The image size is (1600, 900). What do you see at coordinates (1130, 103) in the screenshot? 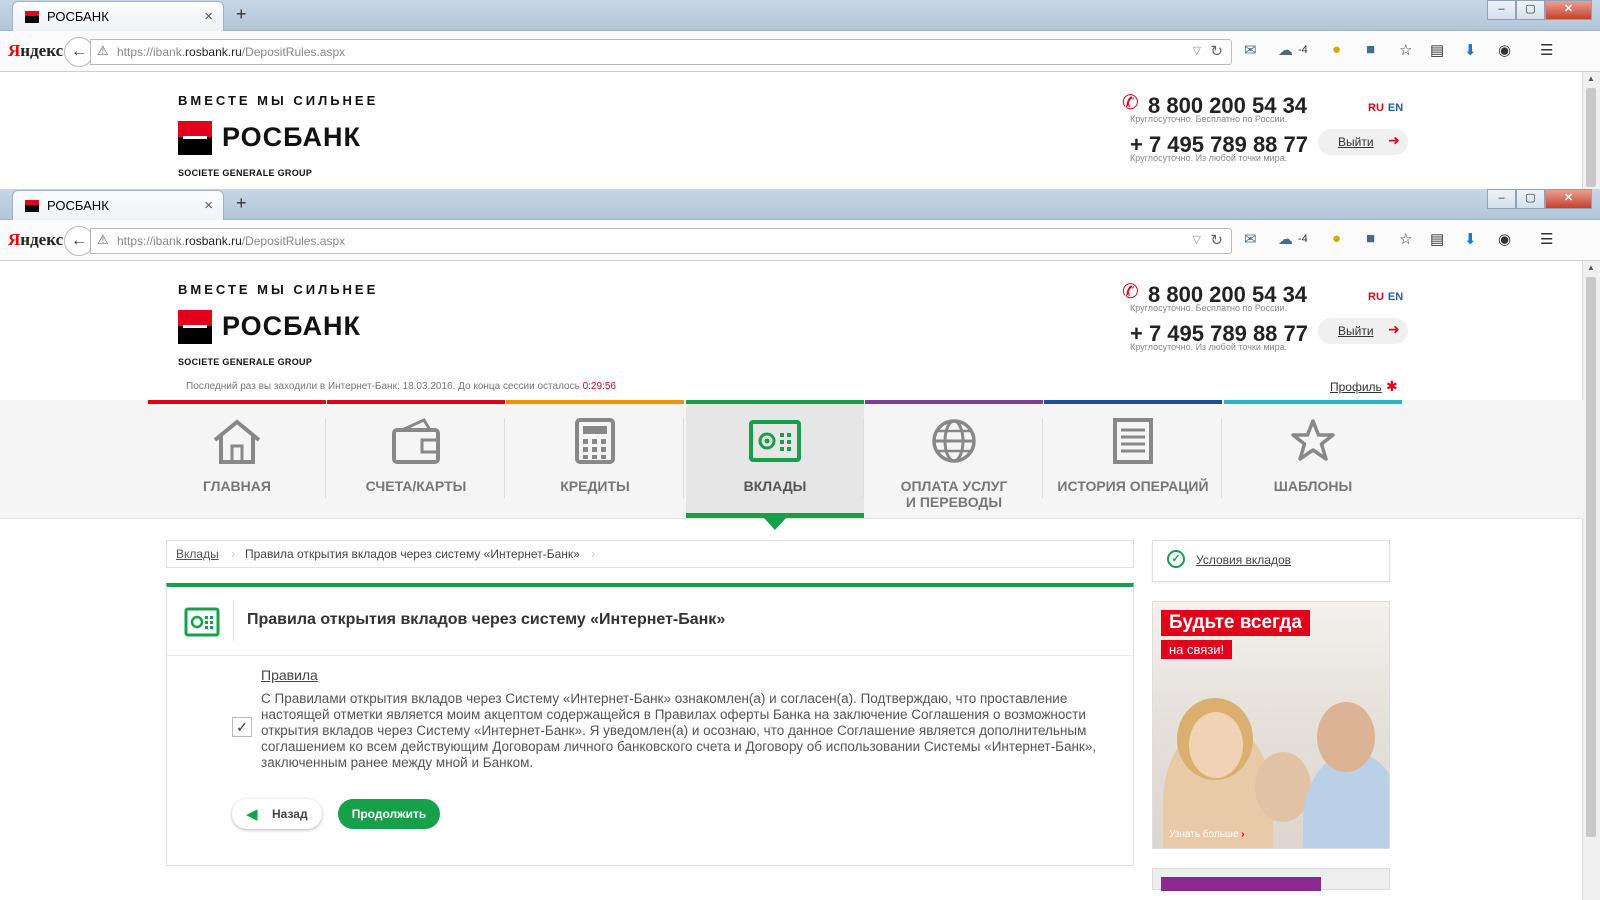
I see `phone-icon: ✆` at bounding box center [1130, 103].